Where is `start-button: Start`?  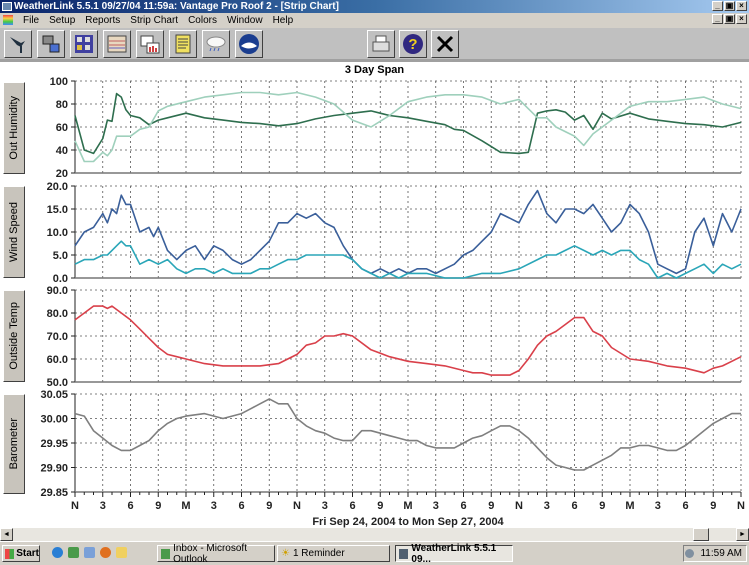 start-button: Start is located at coordinates (21, 553).